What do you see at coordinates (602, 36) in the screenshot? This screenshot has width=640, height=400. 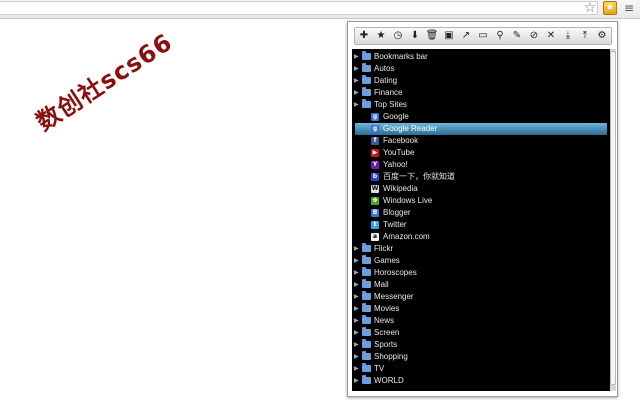 I see `settings-icon: ⚙` at bounding box center [602, 36].